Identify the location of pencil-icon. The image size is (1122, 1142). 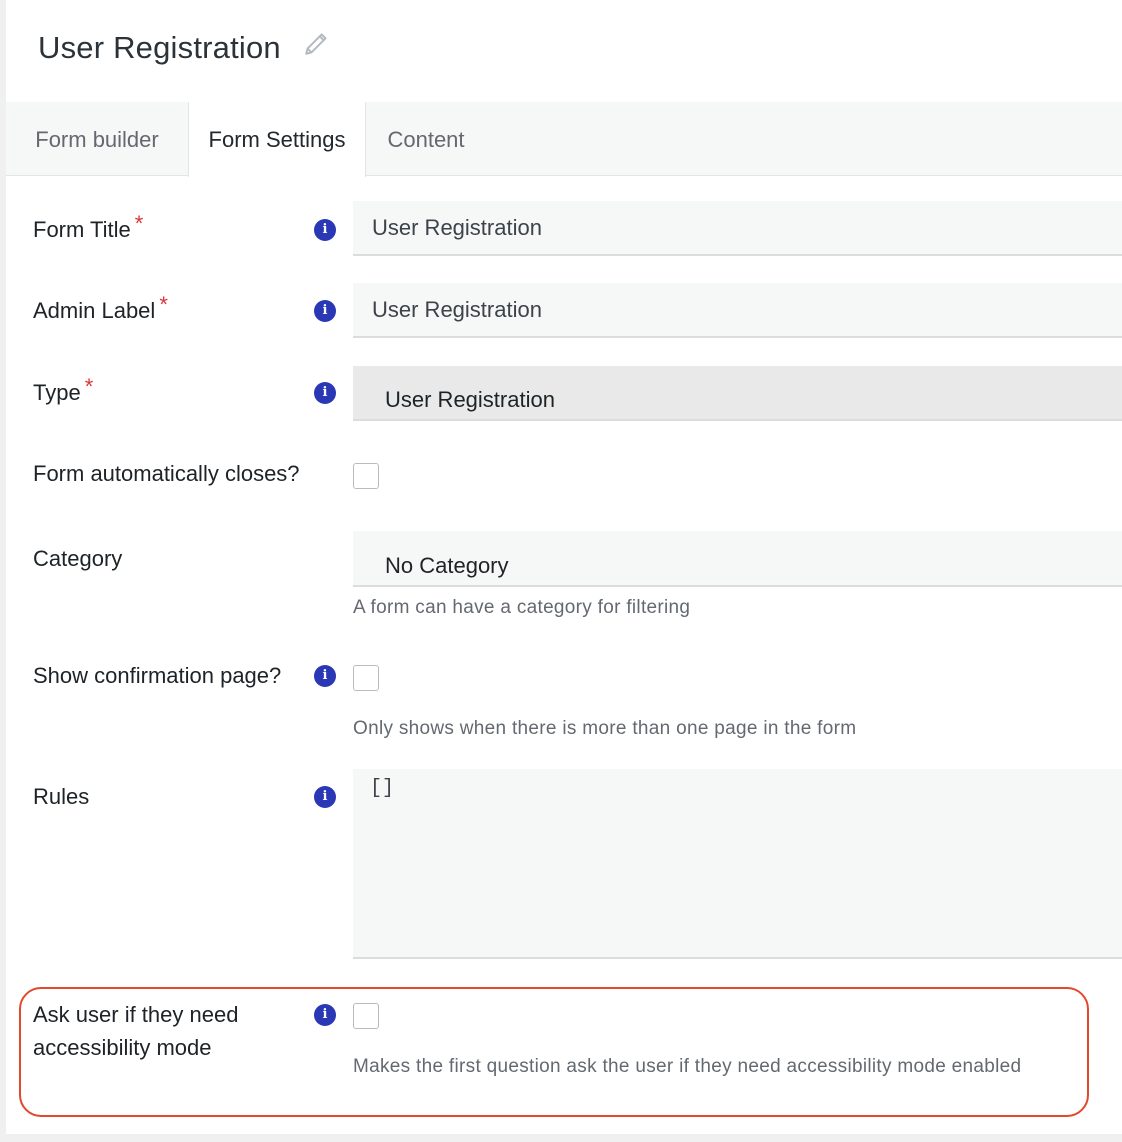
(316, 44).